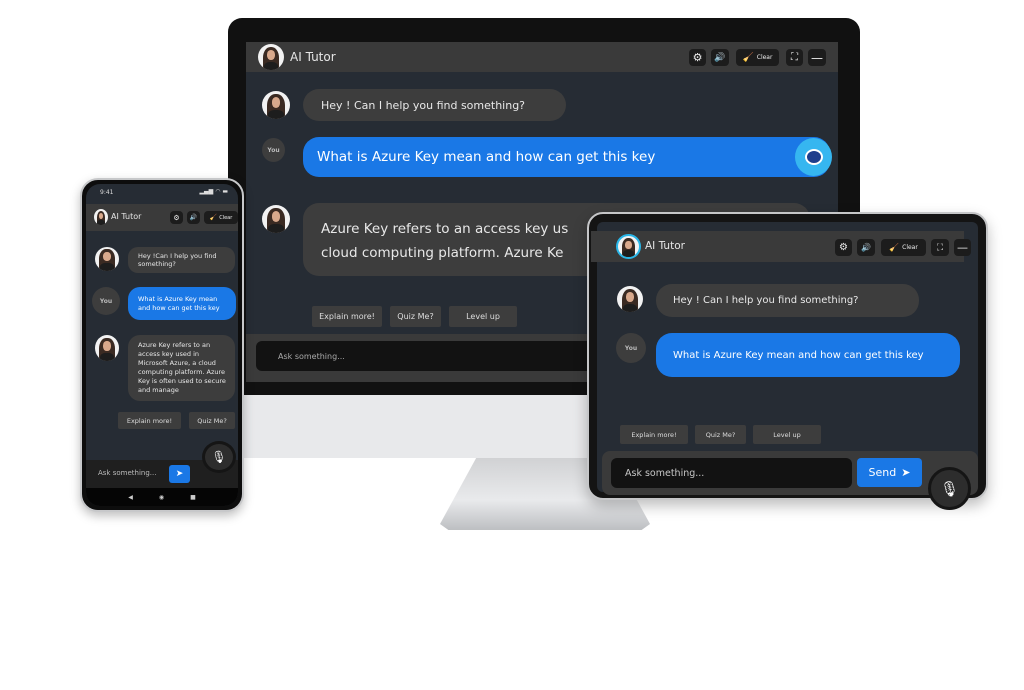 This screenshot has height=690, width=1024. I want to click on robot-icon, so click(813, 157).